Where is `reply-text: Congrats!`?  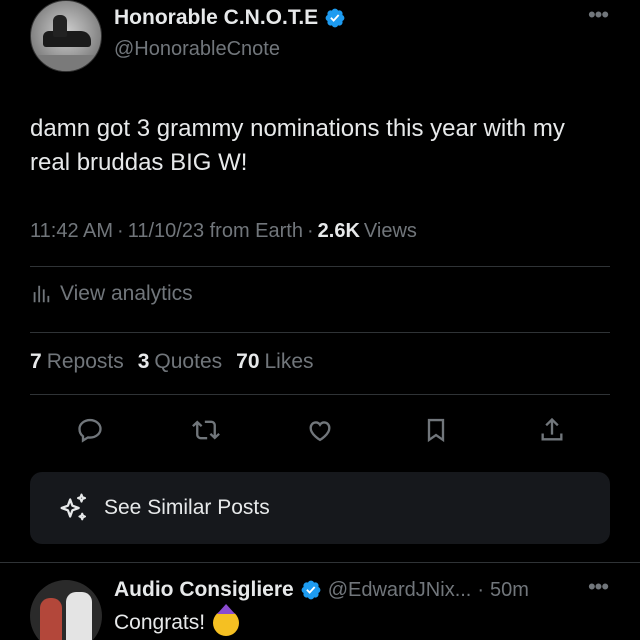
reply-text: Congrats! is located at coordinates (177, 623).